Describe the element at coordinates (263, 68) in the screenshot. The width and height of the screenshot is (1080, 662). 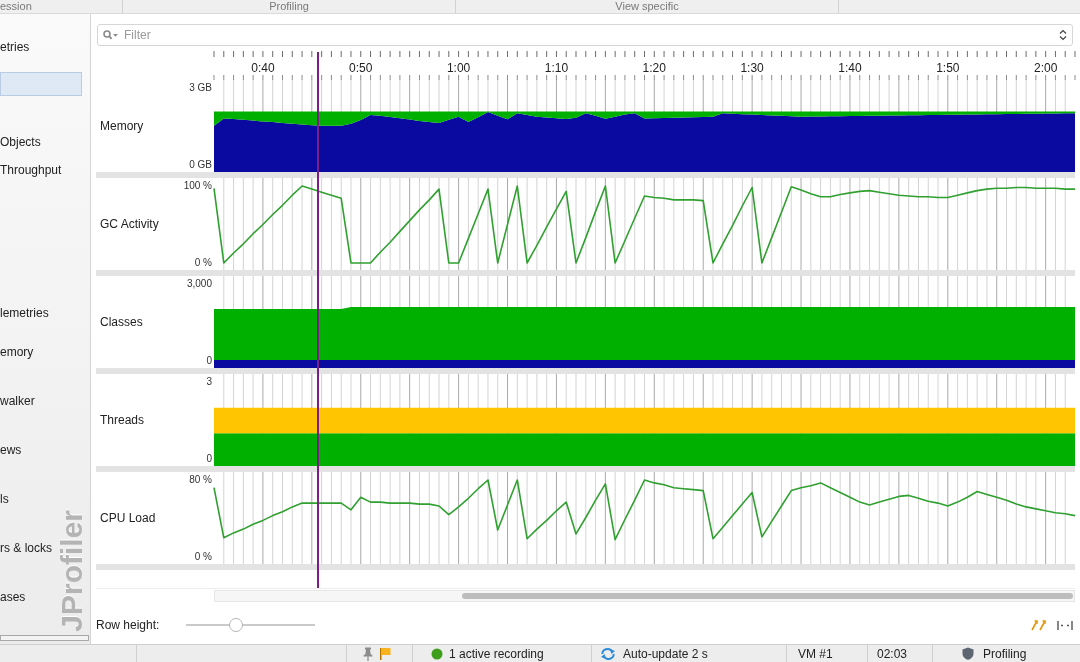
I see `time-label: 0:40` at that location.